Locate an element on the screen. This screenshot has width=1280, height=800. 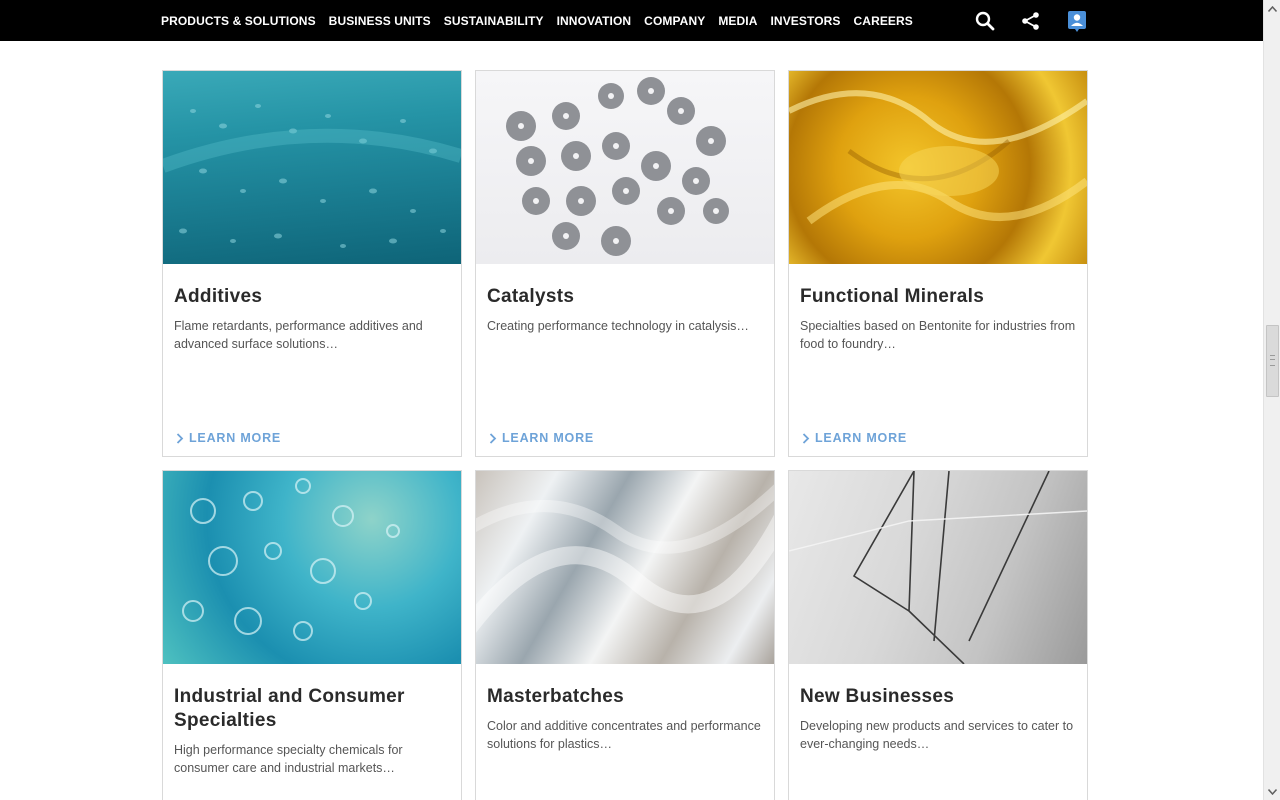
card-title: New Businesses is located at coordinates (877, 696).